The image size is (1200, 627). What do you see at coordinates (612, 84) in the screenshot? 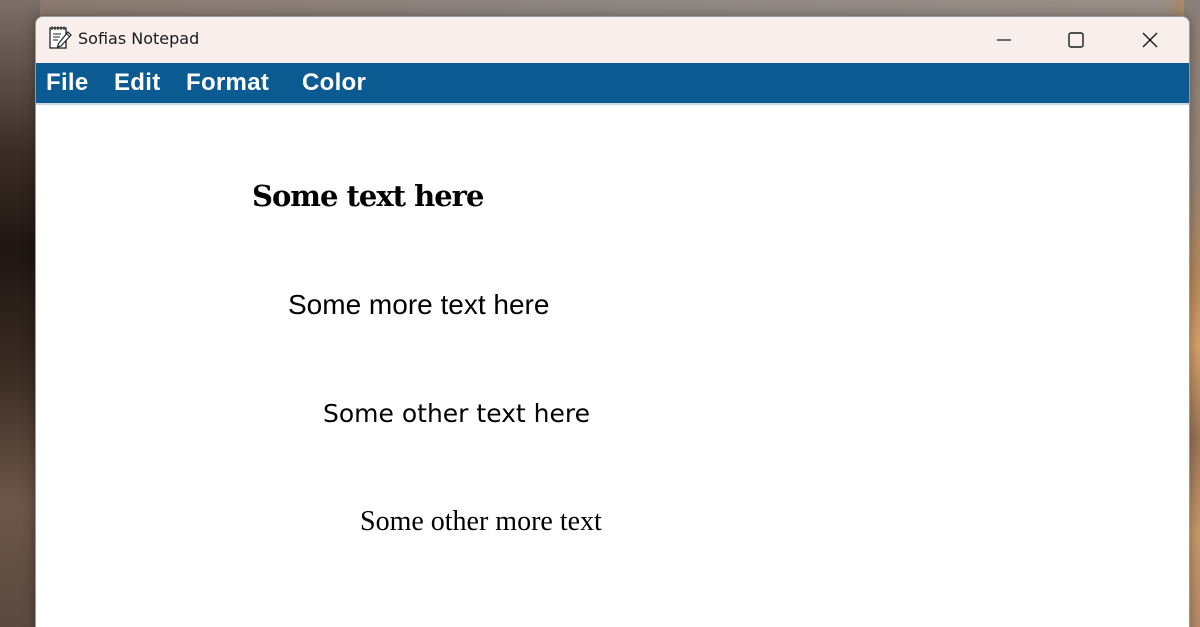
I see `menu-bar: File Edit Format Color` at bounding box center [612, 84].